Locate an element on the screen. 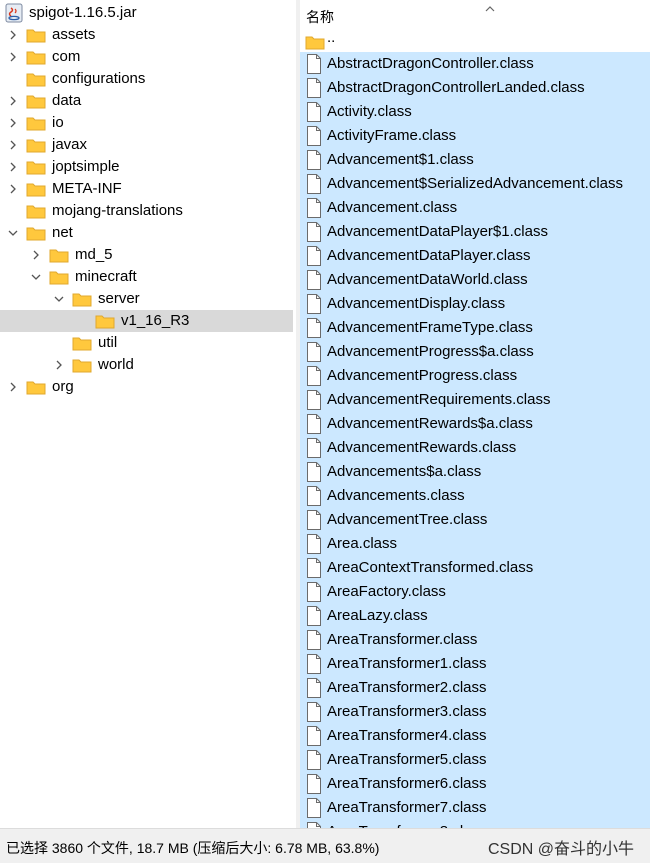 The height and width of the screenshot is (863, 650). tree-item-server: server is located at coordinates (148, 299).